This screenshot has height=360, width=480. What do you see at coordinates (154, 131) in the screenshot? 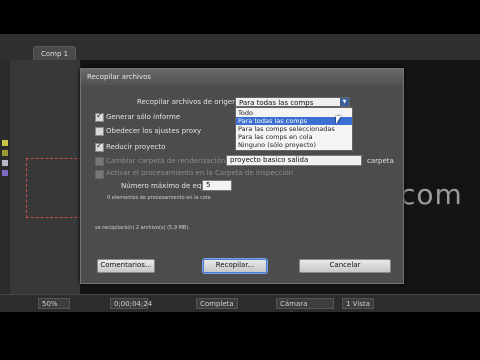
I see `obey-proxy-label: Obedecer los ajustes proxy` at bounding box center [154, 131].